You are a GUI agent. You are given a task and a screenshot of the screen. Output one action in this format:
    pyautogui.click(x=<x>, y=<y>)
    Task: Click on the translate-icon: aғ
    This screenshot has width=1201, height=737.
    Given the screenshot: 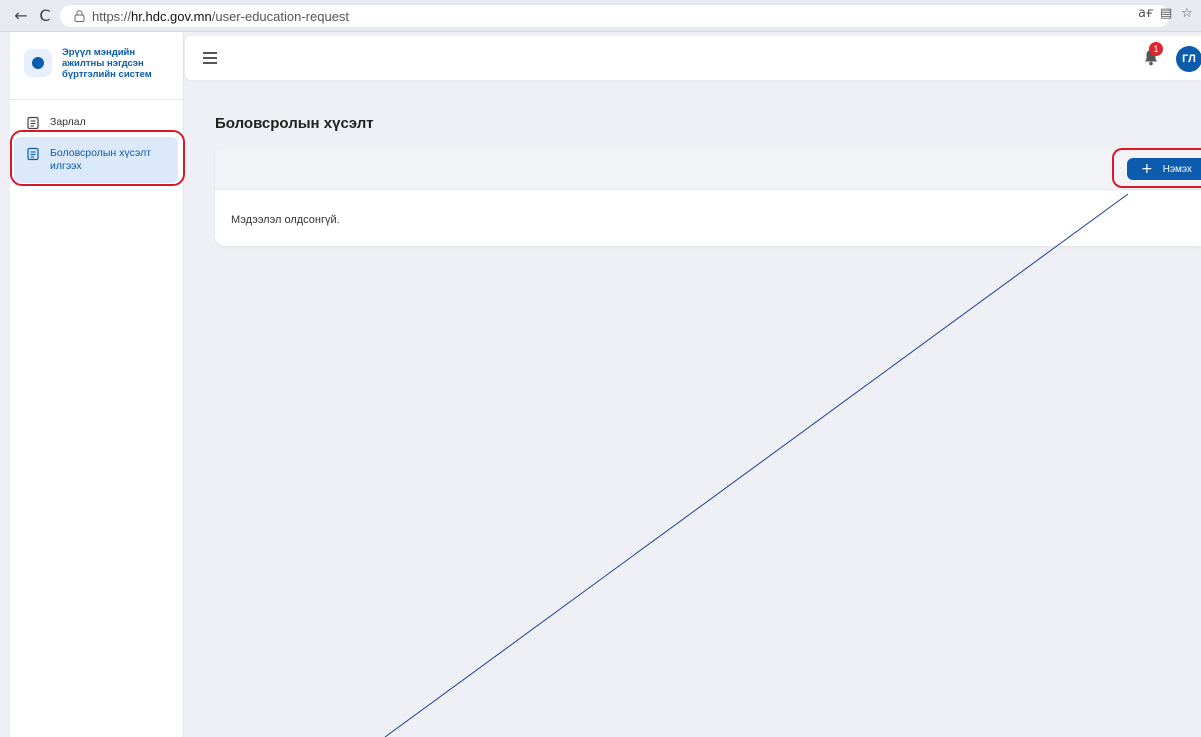 What is the action you would take?
    pyautogui.click(x=1146, y=13)
    